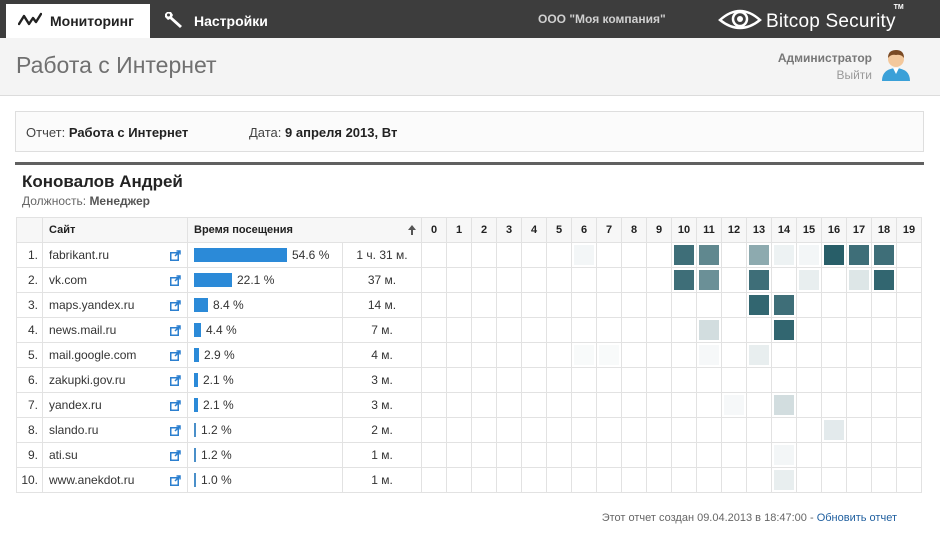 The image size is (940, 560). Describe the element at coordinates (469, 405) in the screenshot. I see `table-row: 7. yandex.ru 2.1 % 3 м.` at that location.